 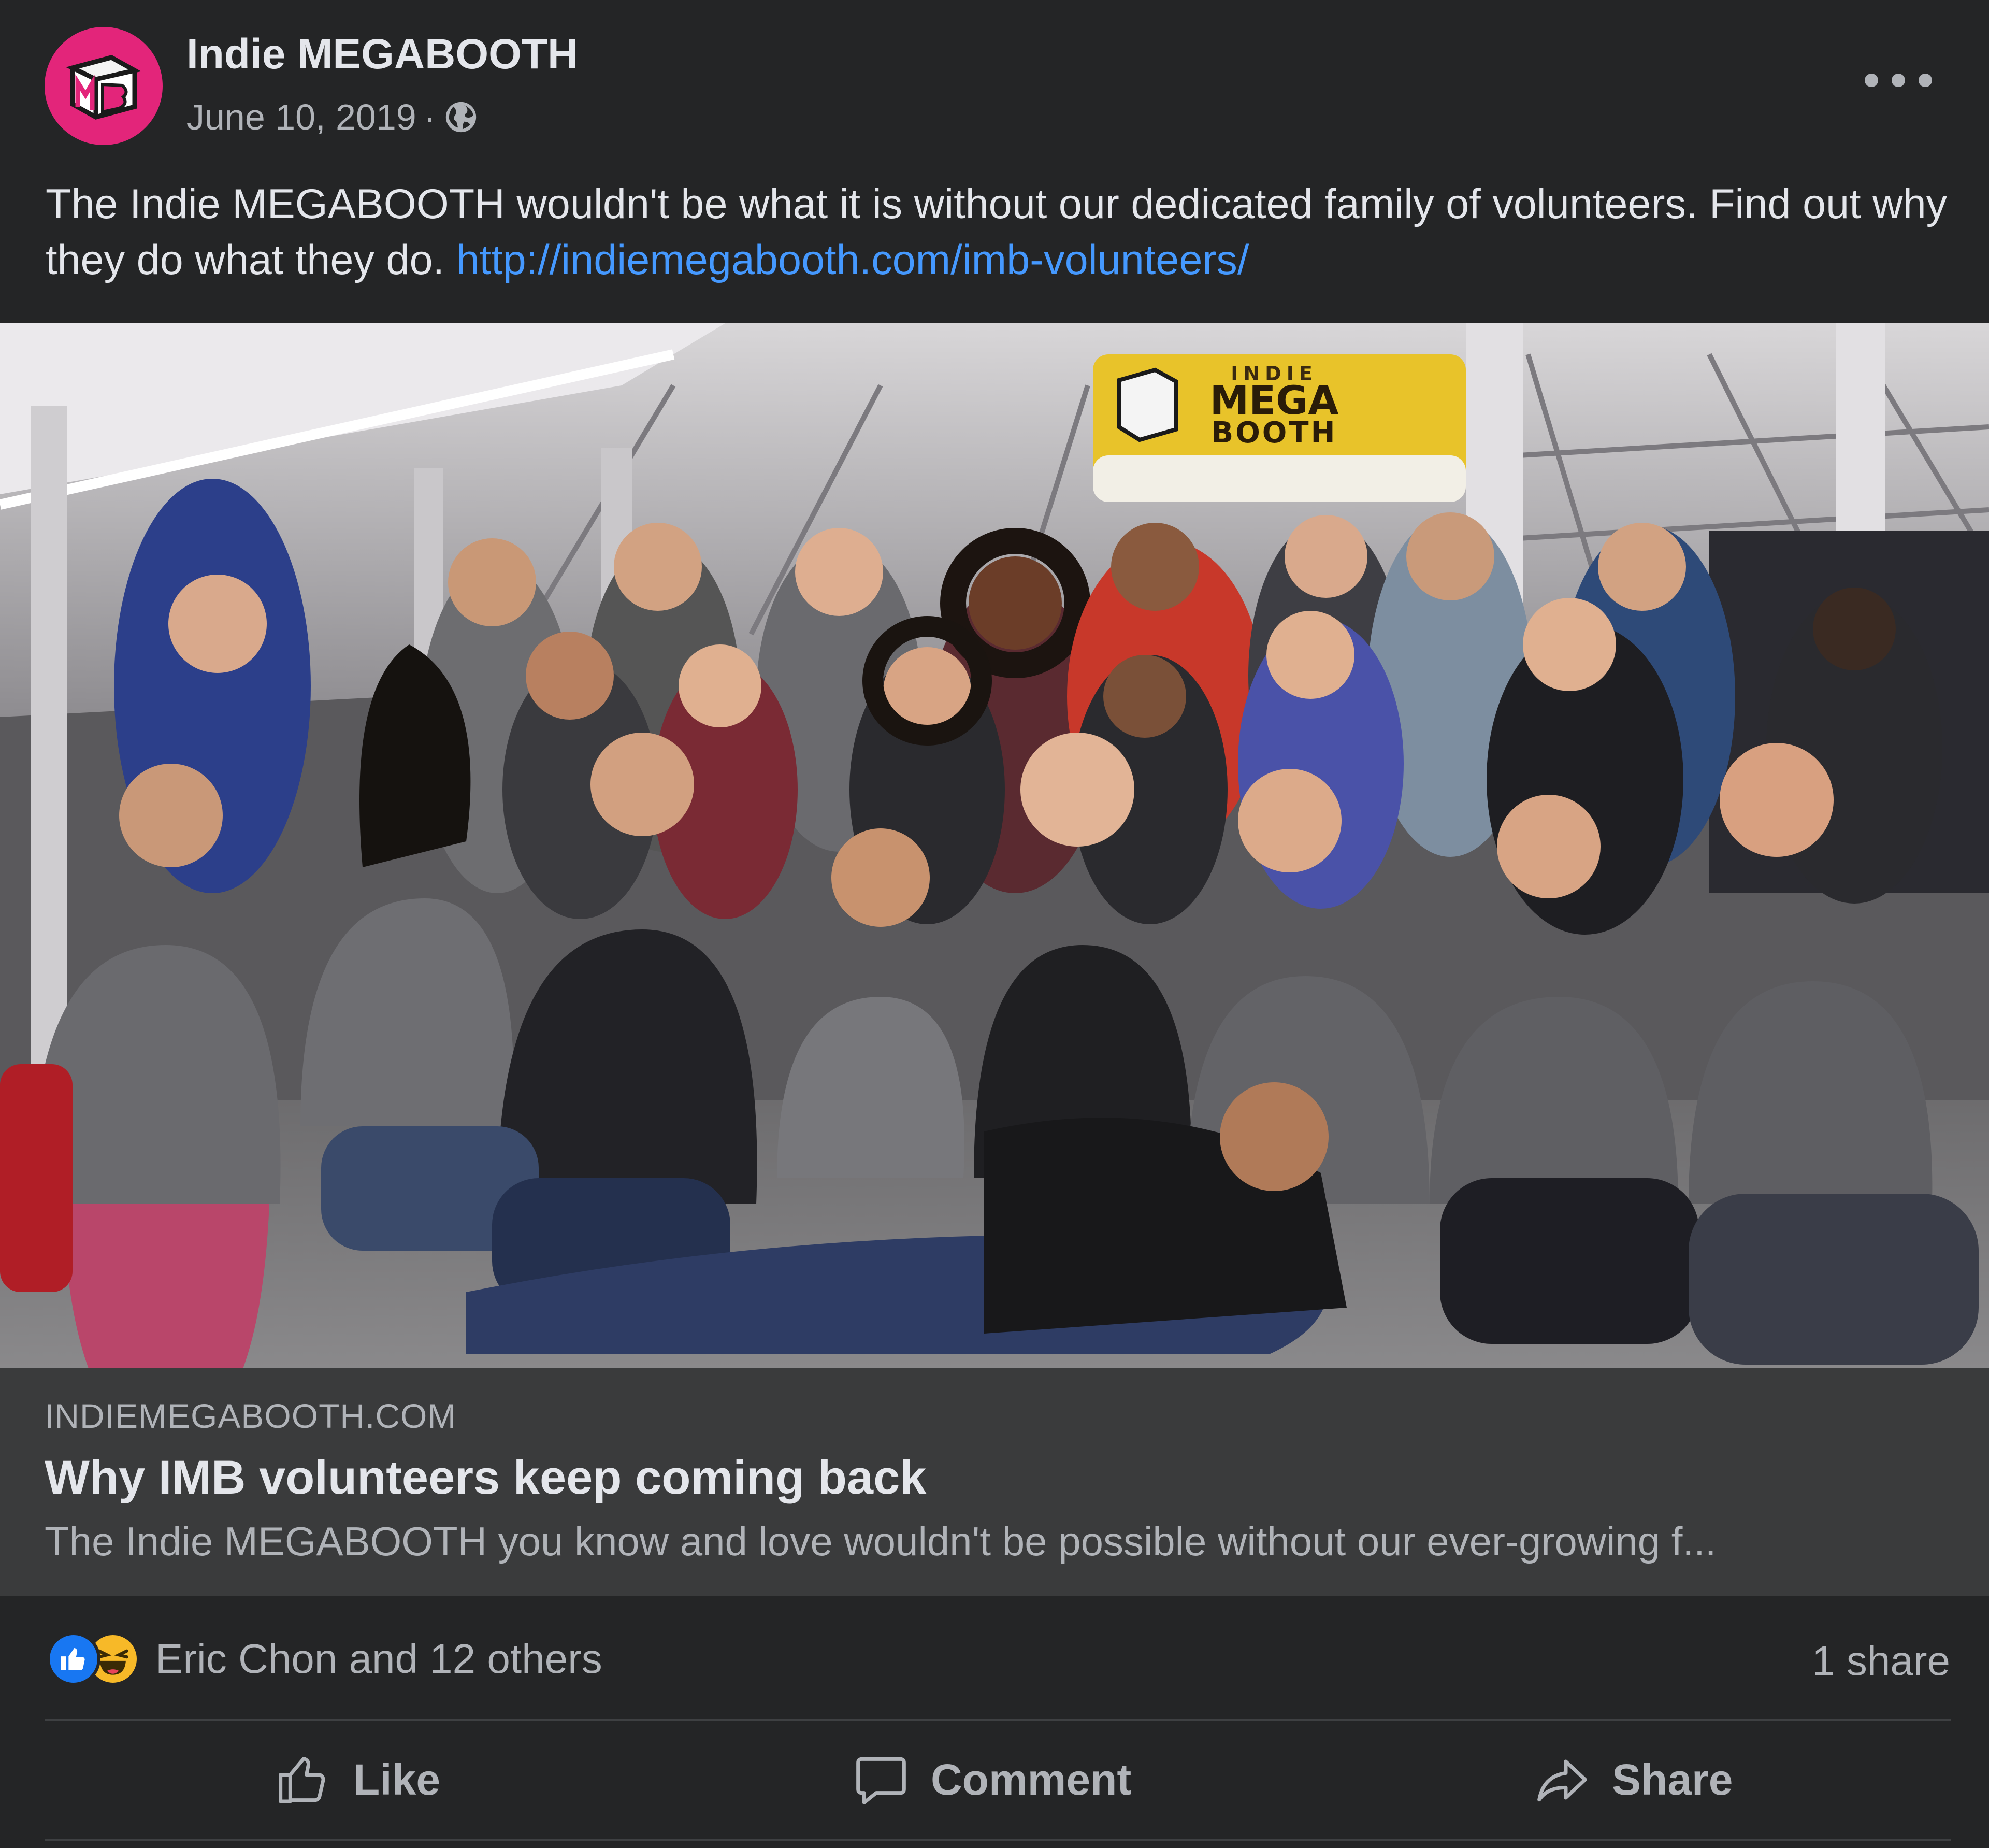 I want to click on reactions-text: Eric Chon and 12 others, so click(x=378, y=1659).